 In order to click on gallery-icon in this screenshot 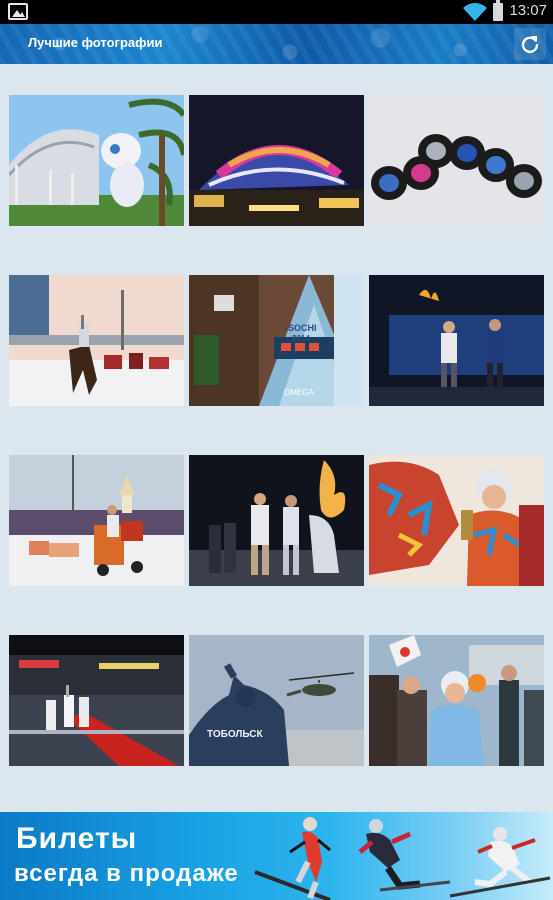, I will do `click(18, 11)`.